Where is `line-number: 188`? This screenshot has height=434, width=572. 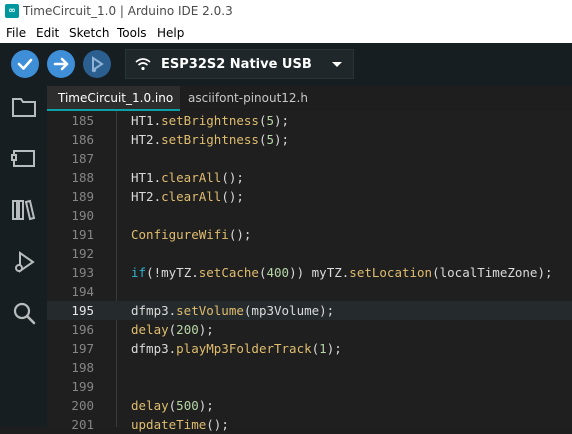
line-number: 188 is located at coordinates (82, 177).